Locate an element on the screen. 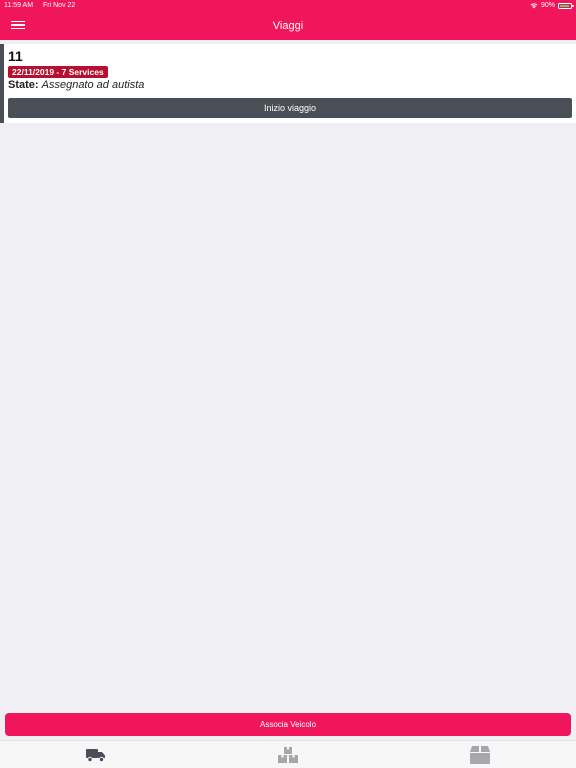  nav-bar: Viaggi is located at coordinates (288, 25).